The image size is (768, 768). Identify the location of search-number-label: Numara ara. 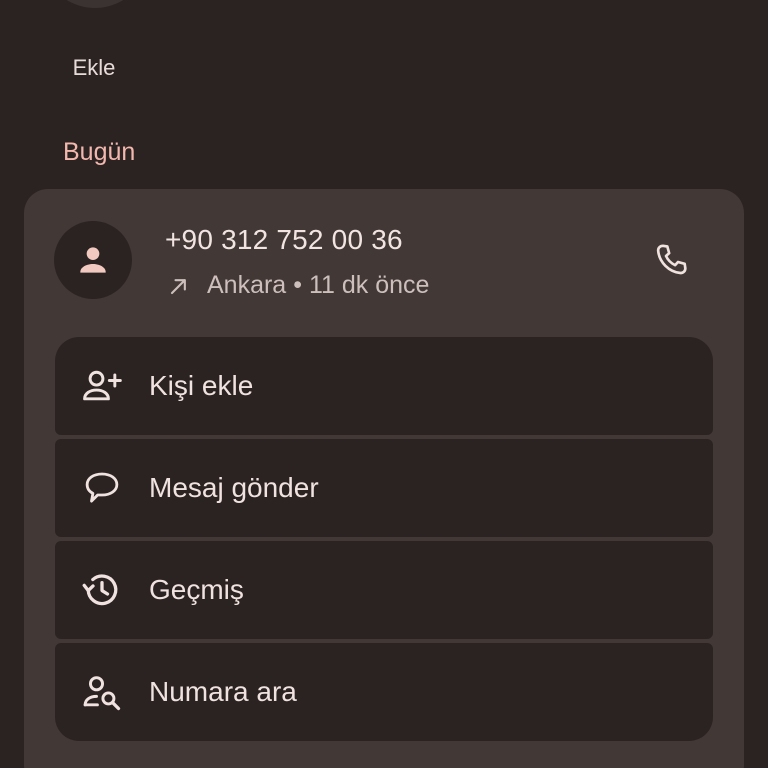
(223, 691).